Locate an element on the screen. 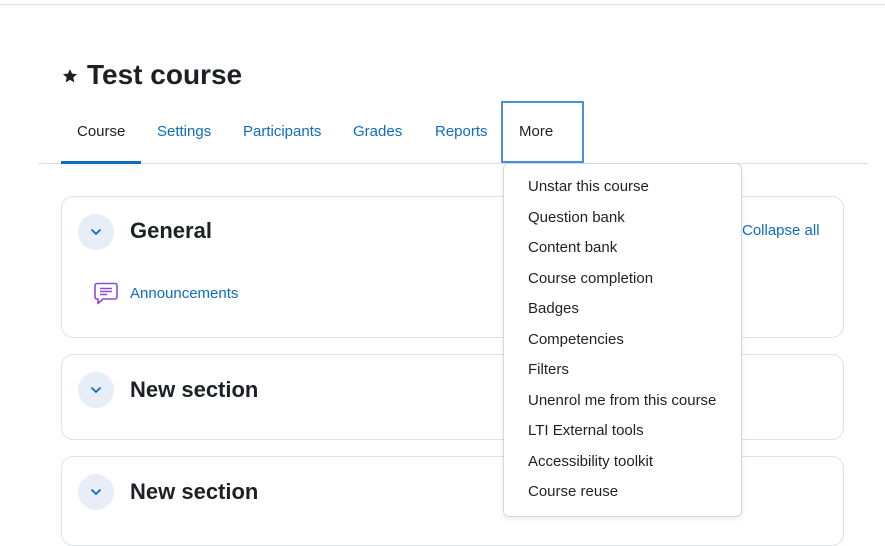 The image size is (885, 546). menu-item-filters: Filters is located at coordinates (548, 370).